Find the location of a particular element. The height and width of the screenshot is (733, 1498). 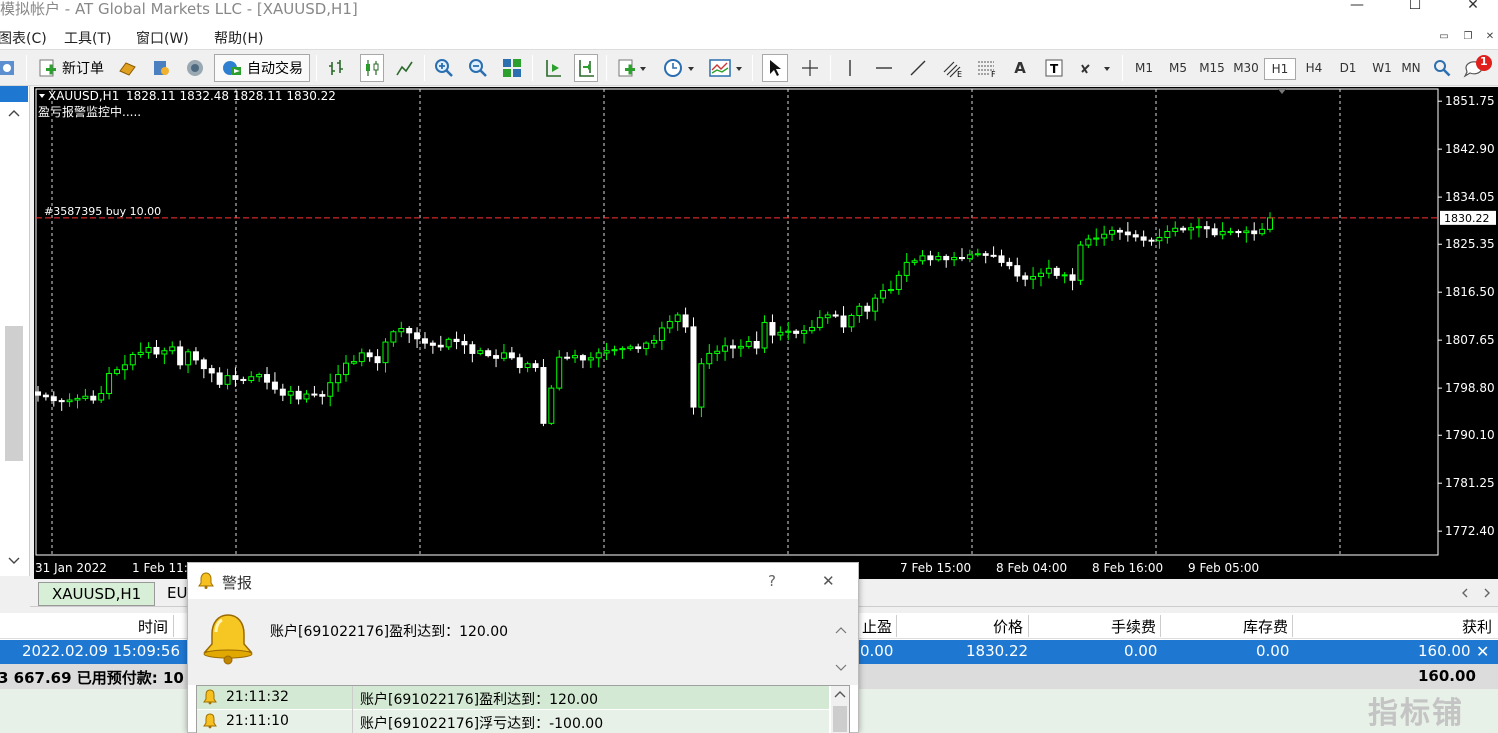

timeframe-m30: M30 is located at coordinates (1246, 69).